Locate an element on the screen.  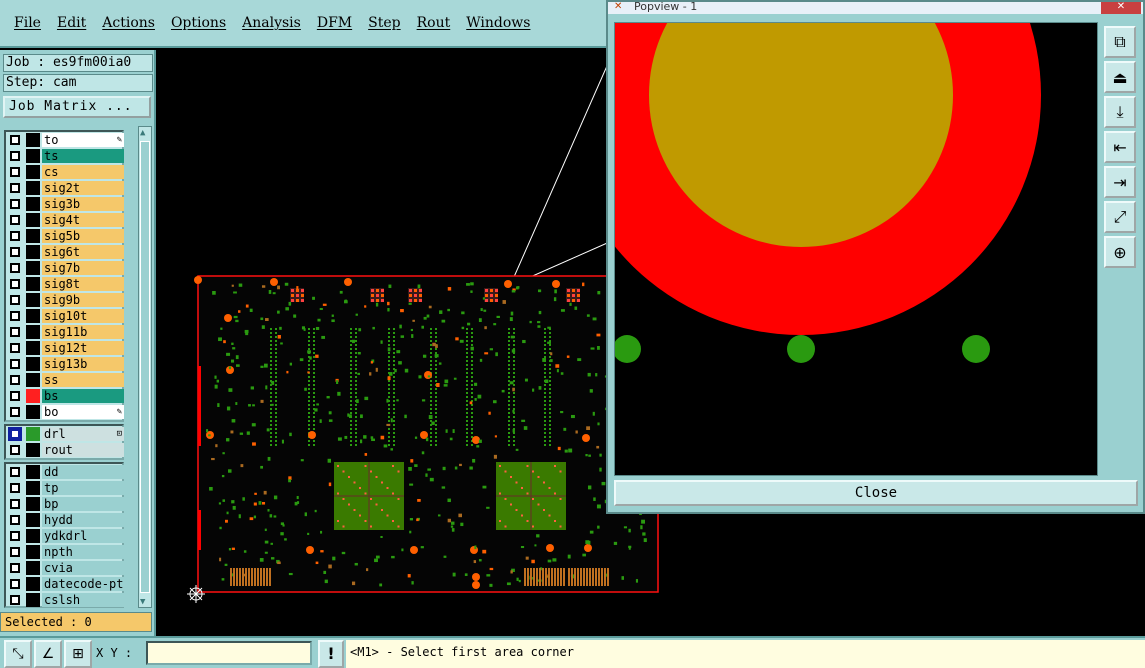
menu-windows: Windows is located at coordinates (498, 23).